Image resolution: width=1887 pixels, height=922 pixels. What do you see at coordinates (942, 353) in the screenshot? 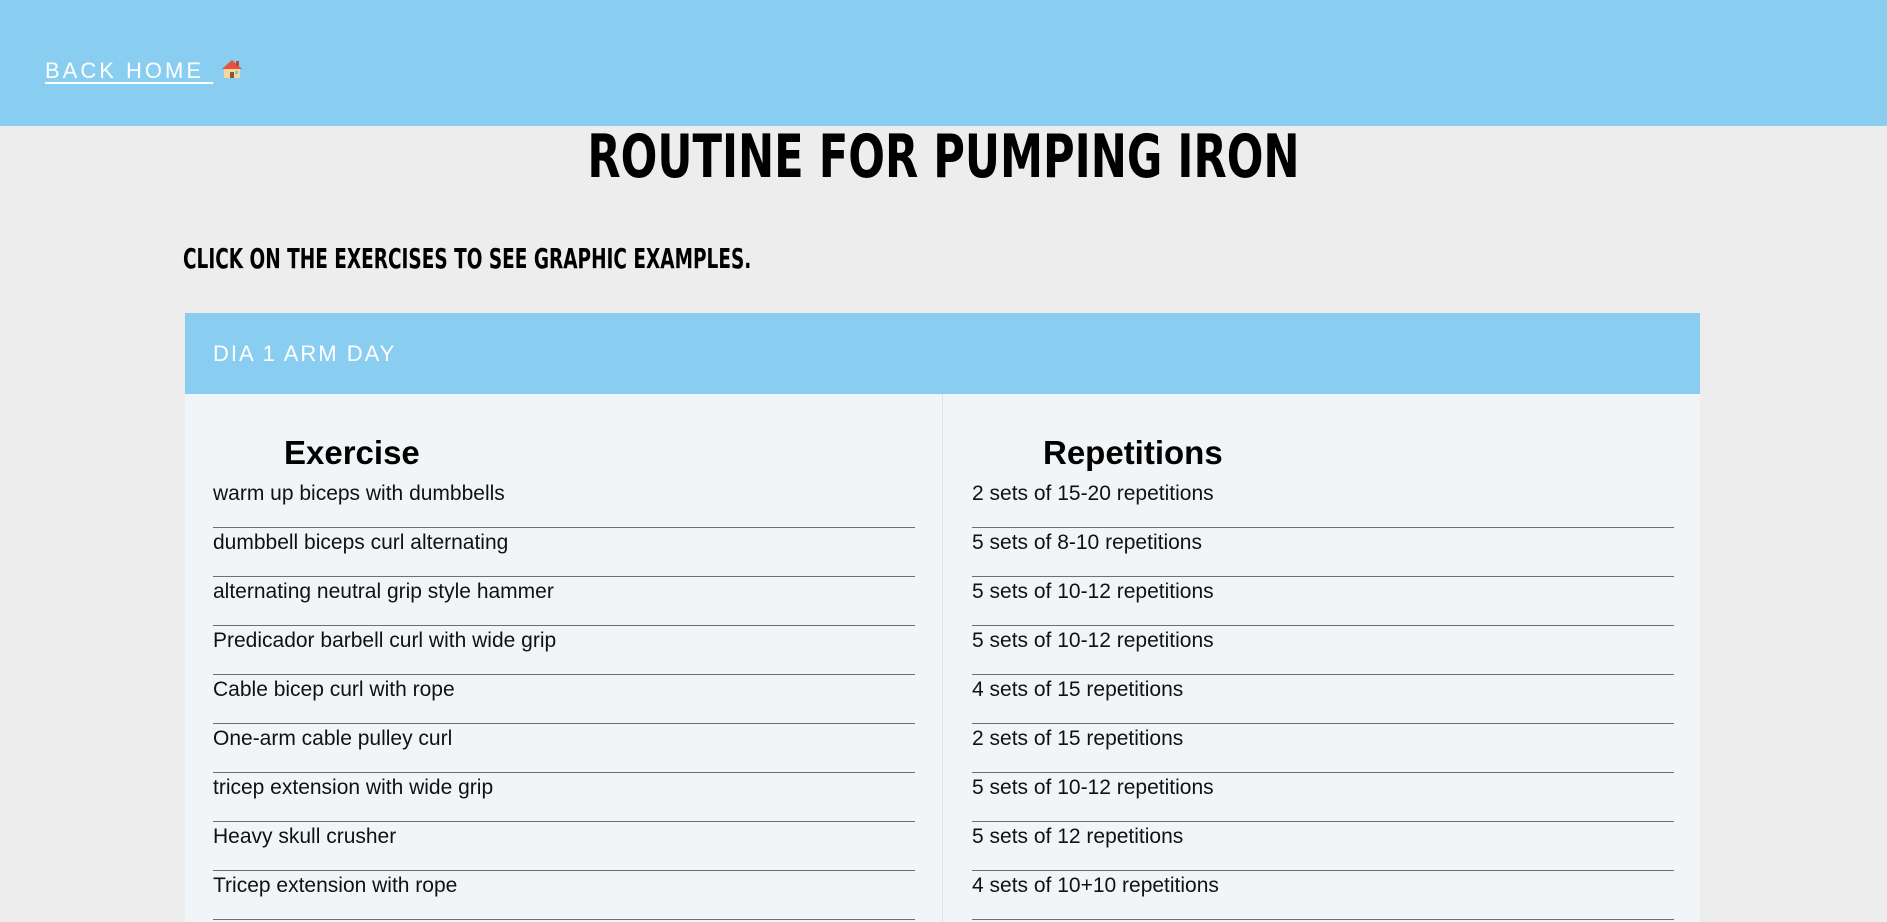
I see `routine-card-header: DIA 1 ARM DAY` at bounding box center [942, 353].